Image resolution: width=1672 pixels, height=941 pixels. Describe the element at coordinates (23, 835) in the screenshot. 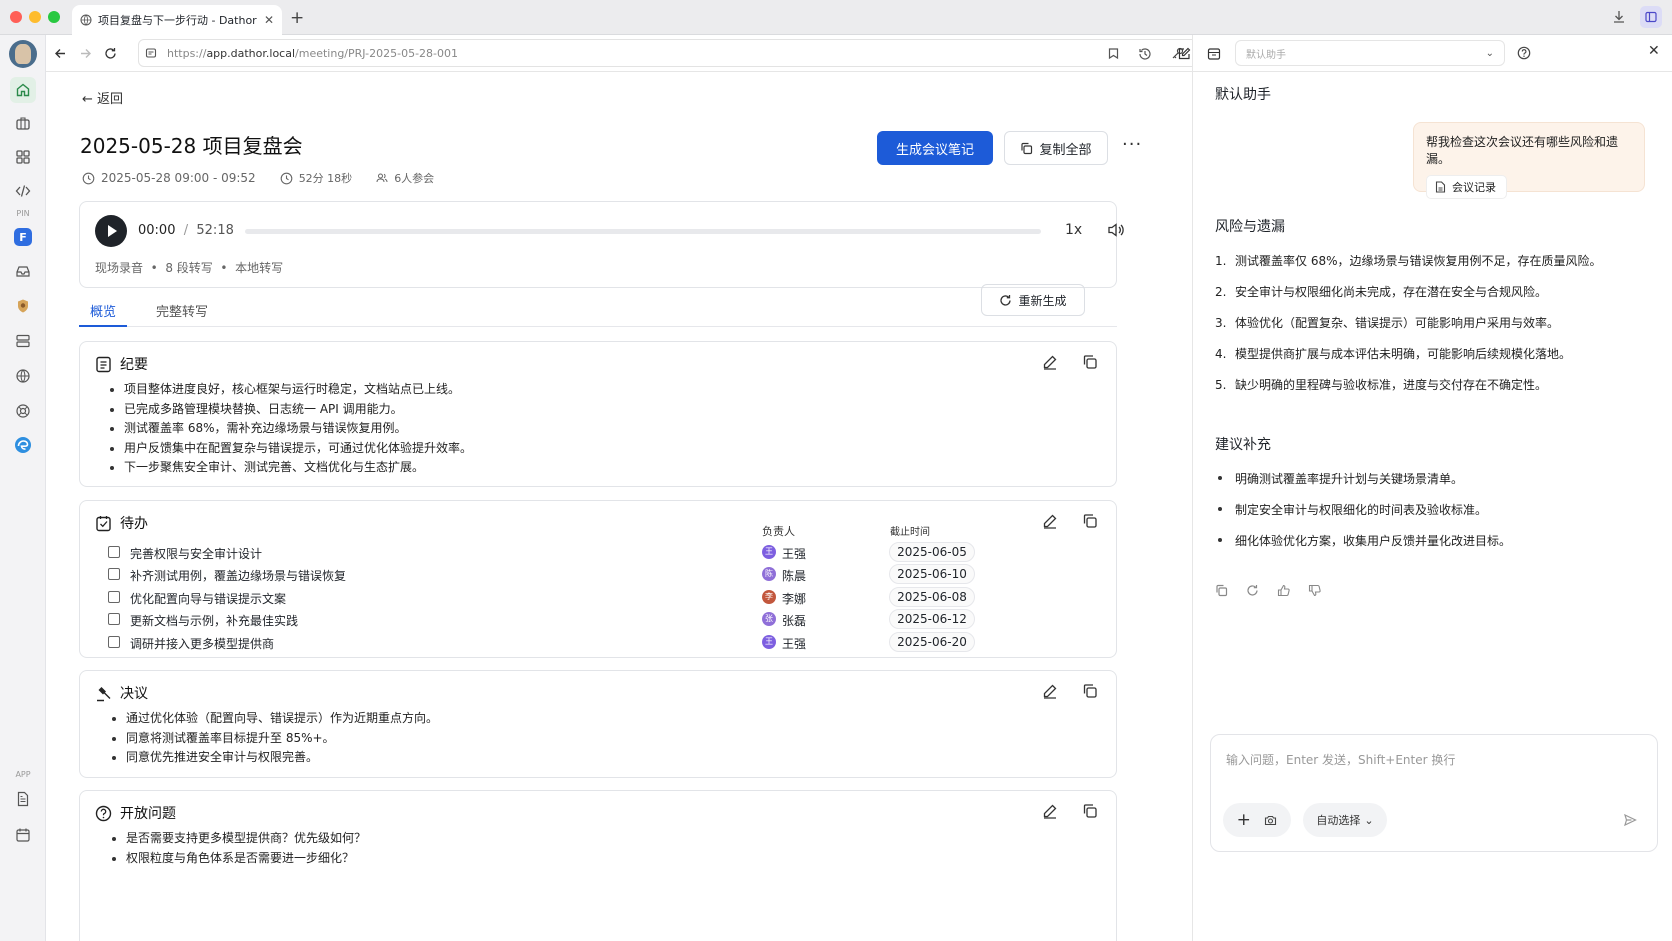

I see `calendar-icon` at that location.